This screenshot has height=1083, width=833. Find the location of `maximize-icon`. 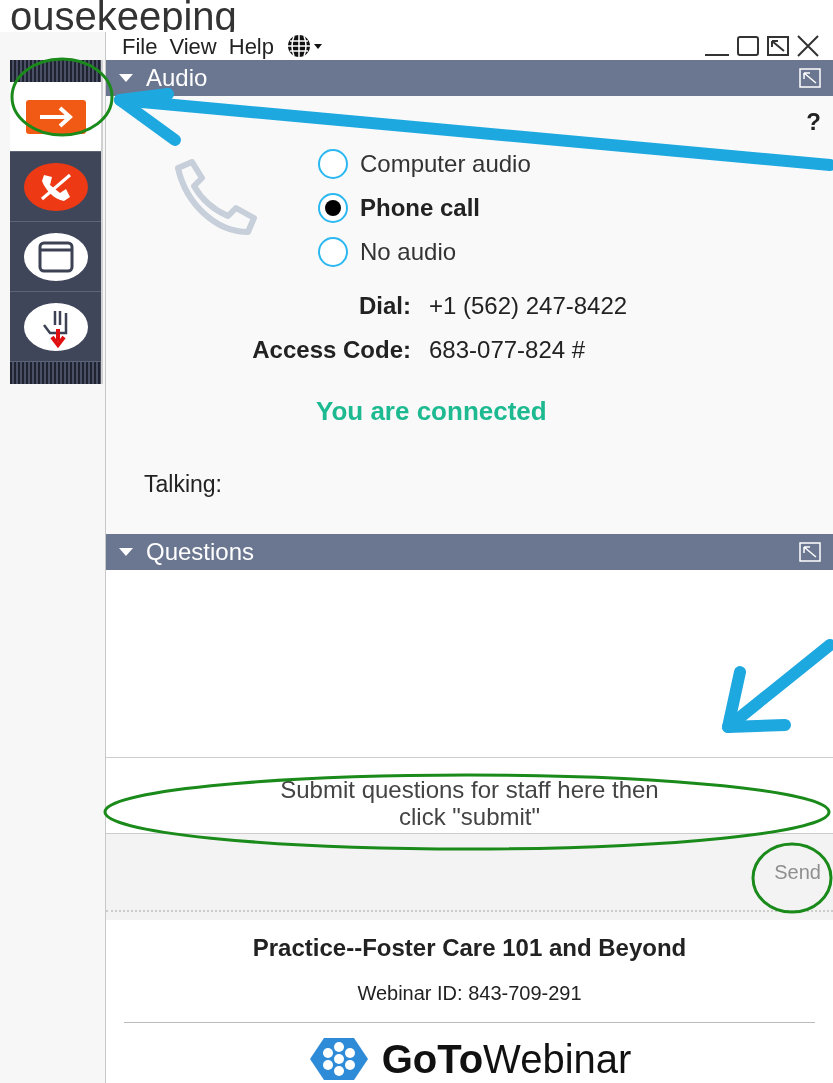

maximize-icon is located at coordinates (748, 46).